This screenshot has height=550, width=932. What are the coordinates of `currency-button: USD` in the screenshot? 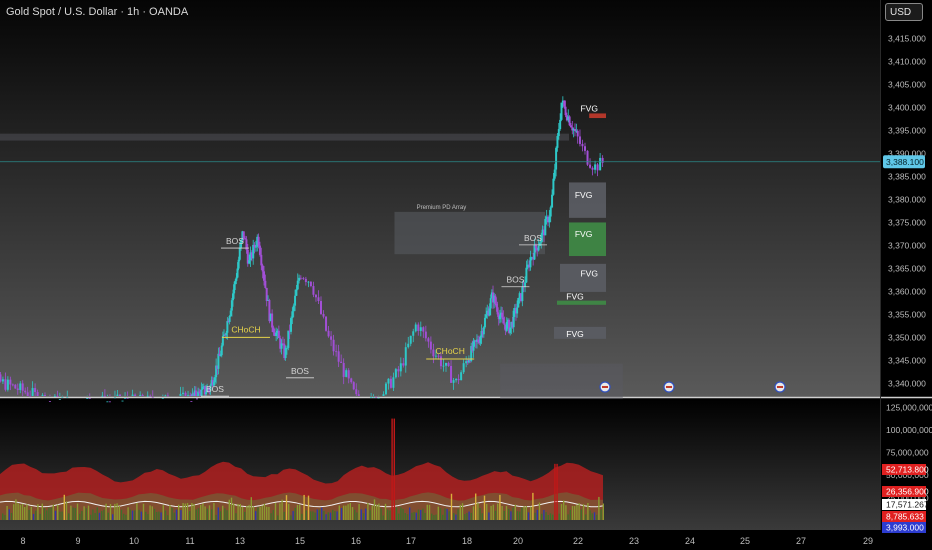 It's located at (904, 12).